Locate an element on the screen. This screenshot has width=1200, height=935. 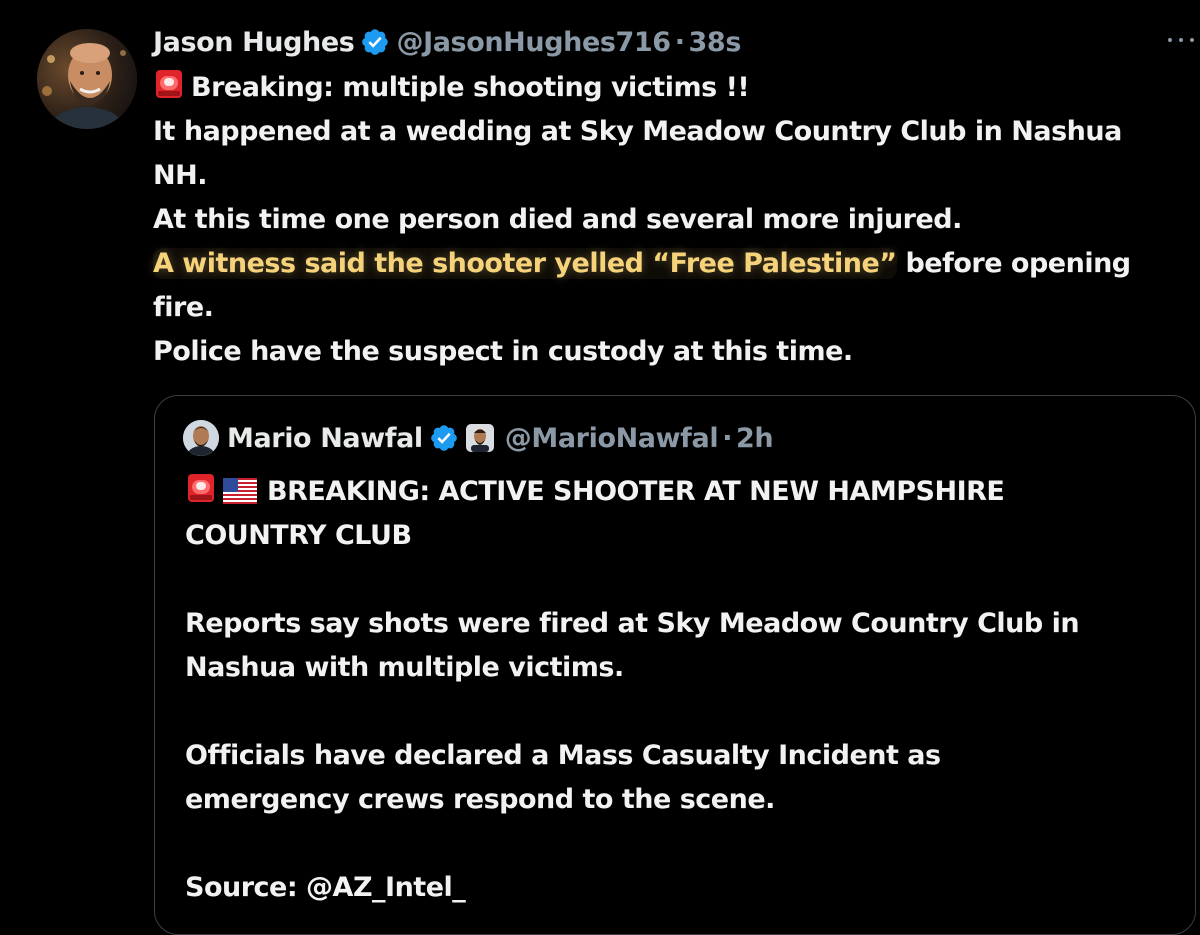
author-handle: @JasonHughes716 is located at coordinates (533, 42).